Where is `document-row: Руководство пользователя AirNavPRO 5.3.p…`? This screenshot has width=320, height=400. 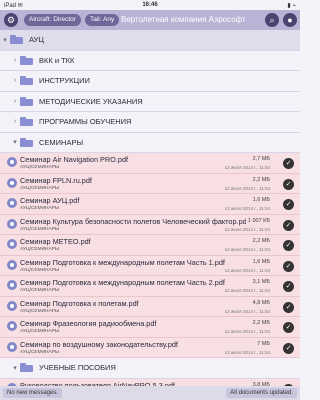
document-row: Руководство пользователя AirNavPRO 5.3.p… is located at coordinates (150, 382).